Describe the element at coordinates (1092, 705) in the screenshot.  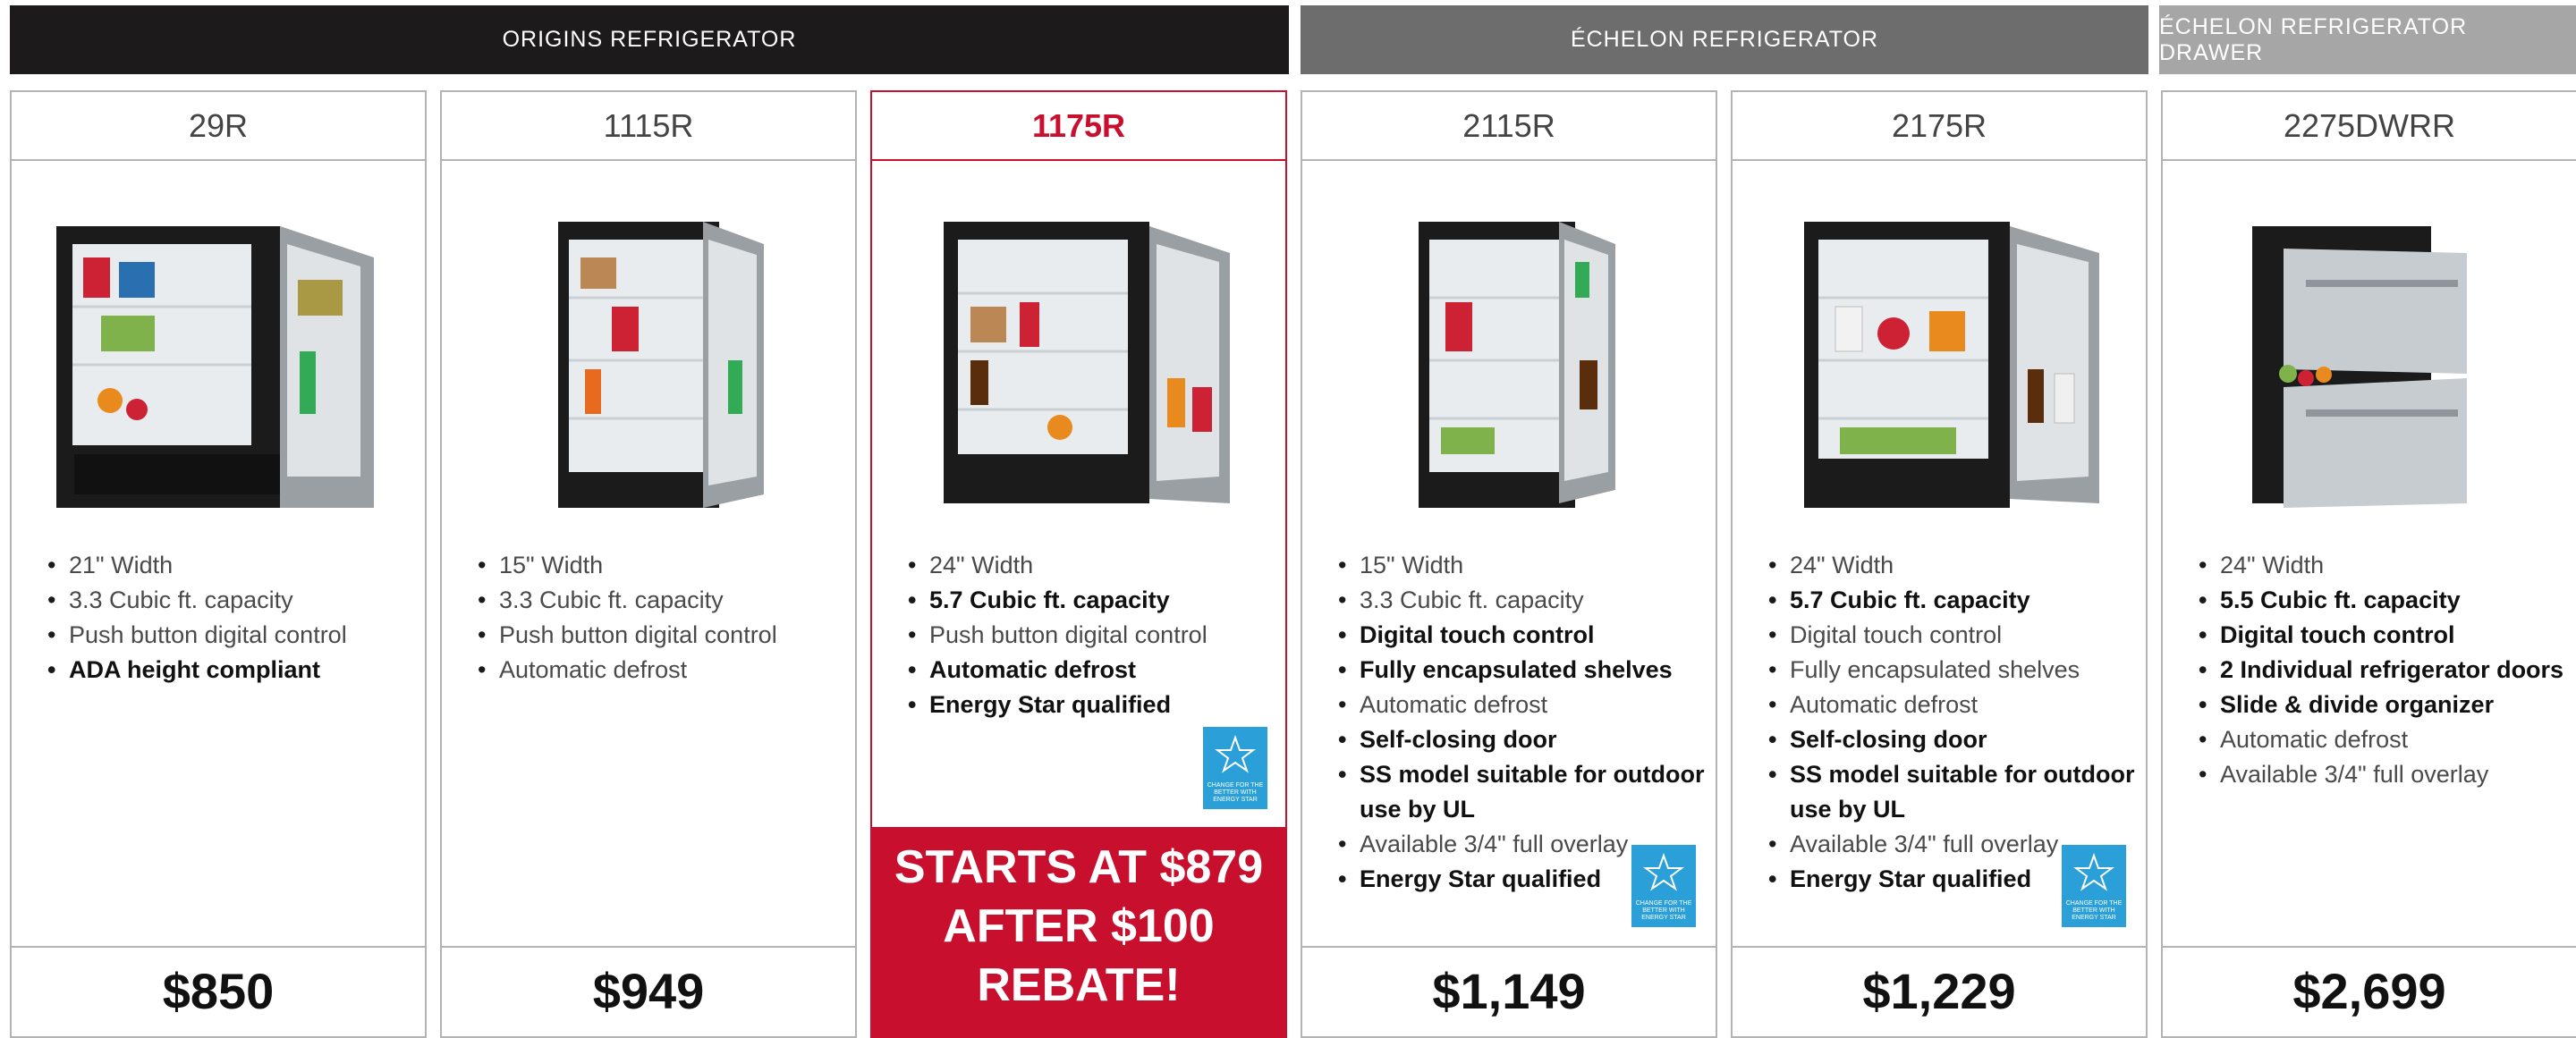
I see `feature-item: Energy Star qualified` at that location.